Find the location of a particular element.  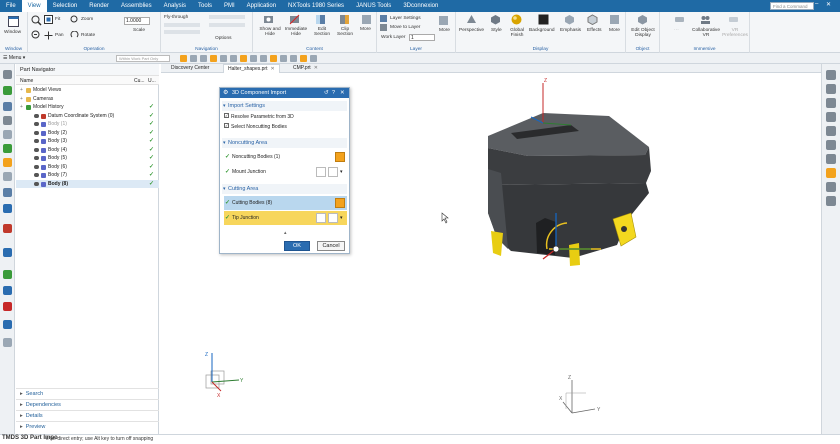

noncutting-area-header: ▾ Noncutting Area is located at coordinates (284, 143).